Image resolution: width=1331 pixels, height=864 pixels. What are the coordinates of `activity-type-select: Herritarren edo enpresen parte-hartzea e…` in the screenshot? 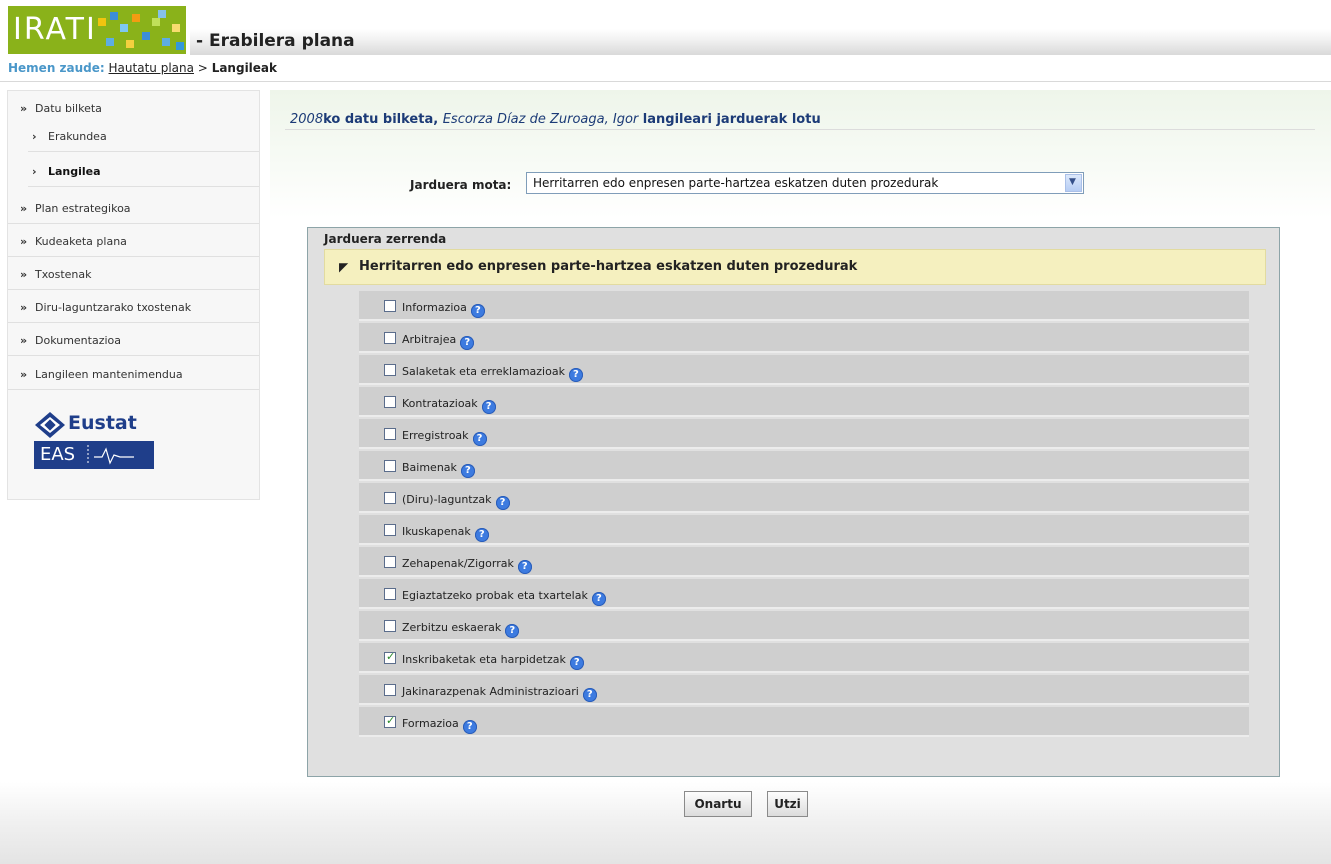 It's located at (805, 183).